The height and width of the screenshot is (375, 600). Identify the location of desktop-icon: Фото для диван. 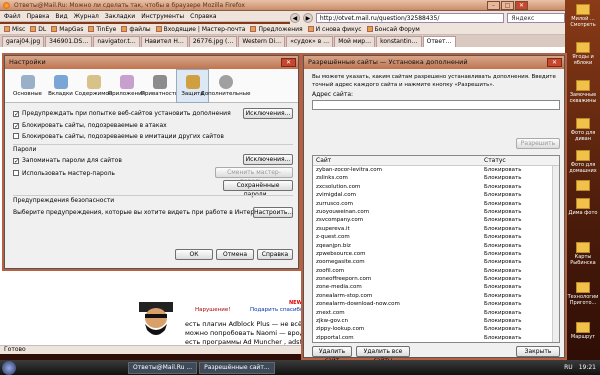
(583, 130).